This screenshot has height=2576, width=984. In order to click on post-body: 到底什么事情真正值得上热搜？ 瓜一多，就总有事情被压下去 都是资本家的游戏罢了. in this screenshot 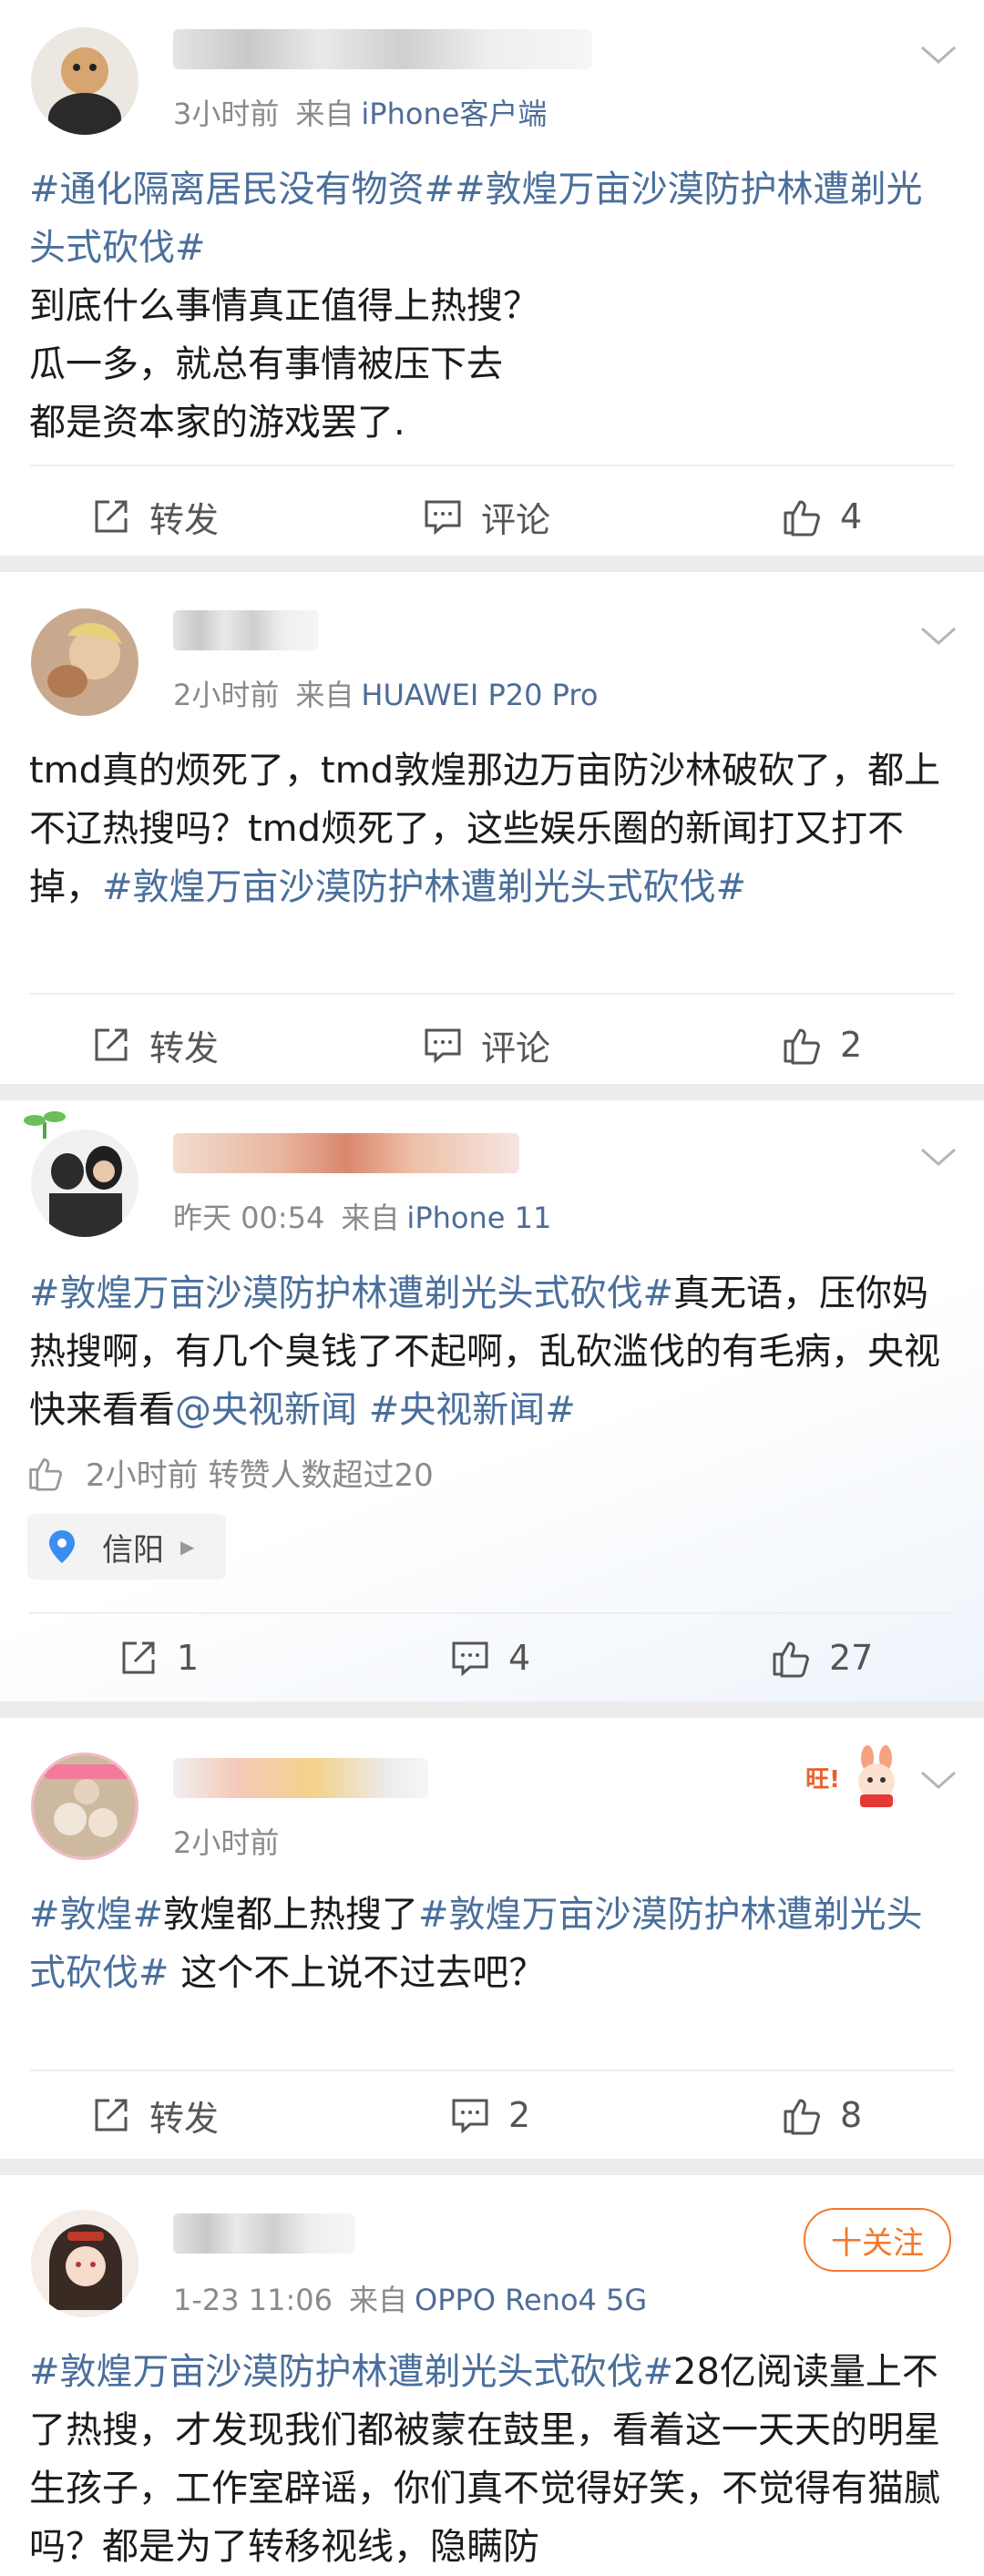, I will do `click(284, 364)`.